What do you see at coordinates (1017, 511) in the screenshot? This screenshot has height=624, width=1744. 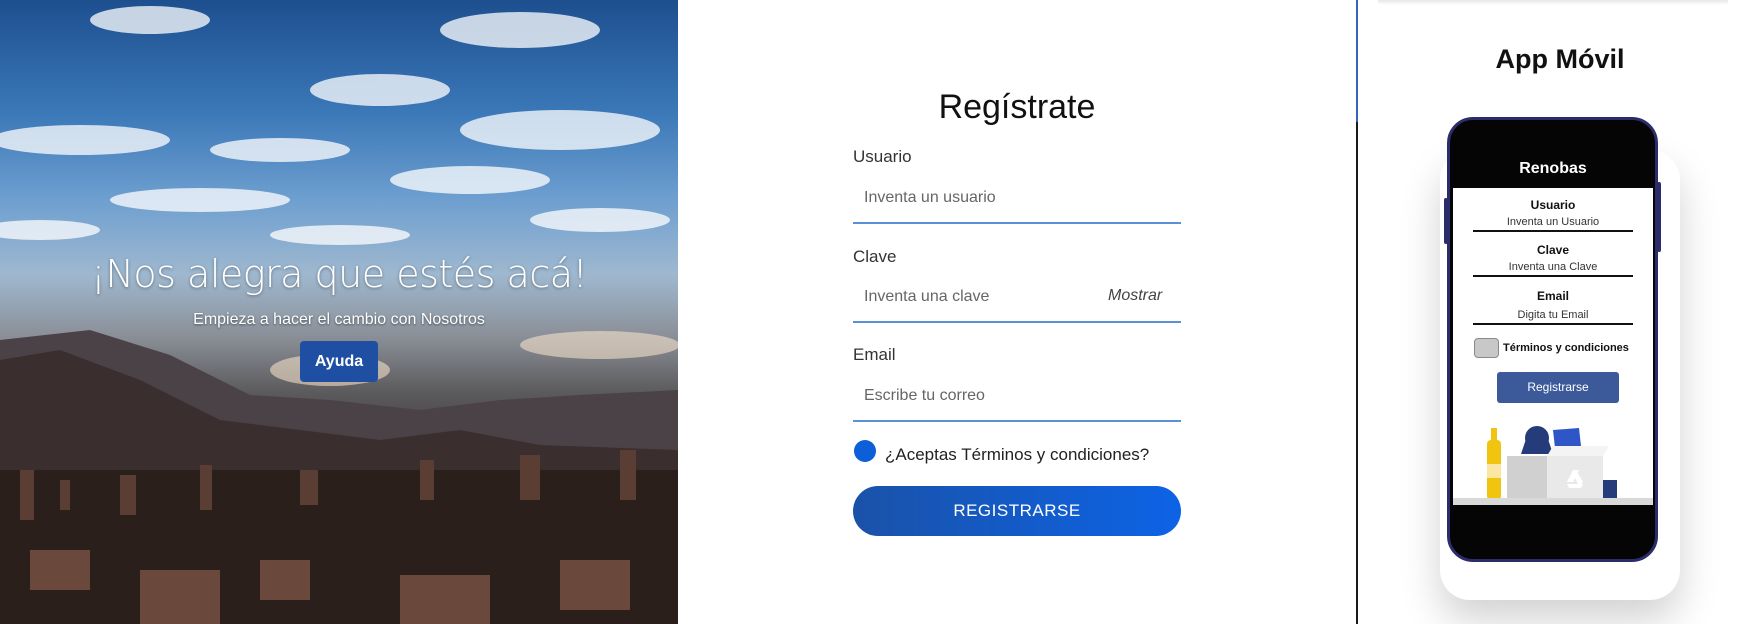 I see `register-button: REGISTRARSE` at bounding box center [1017, 511].